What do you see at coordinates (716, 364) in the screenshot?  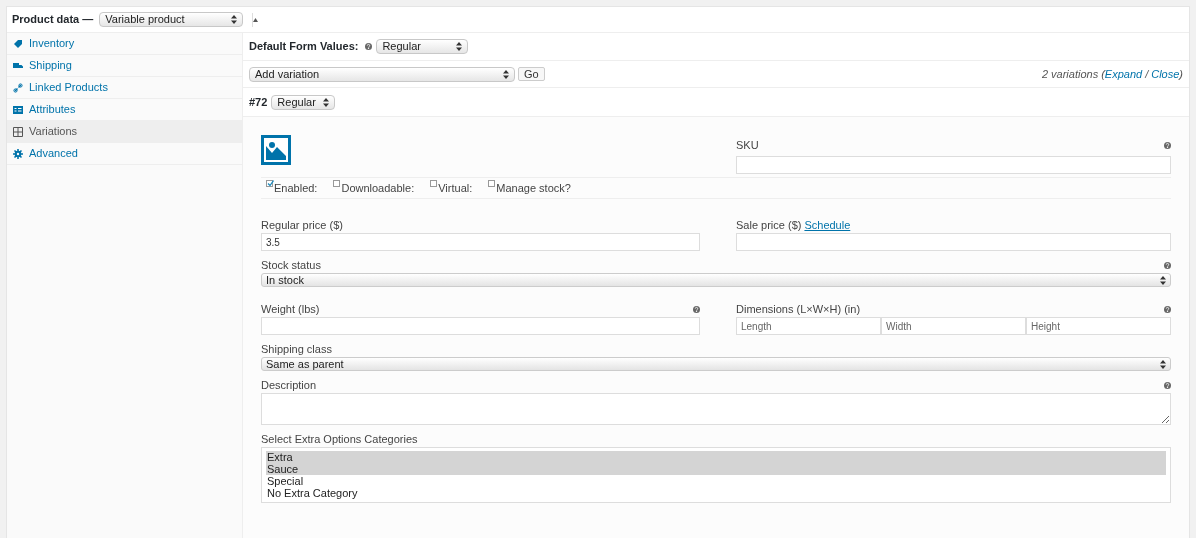 I see `shipping-class-select: Same as parent` at bounding box center [716, 364].